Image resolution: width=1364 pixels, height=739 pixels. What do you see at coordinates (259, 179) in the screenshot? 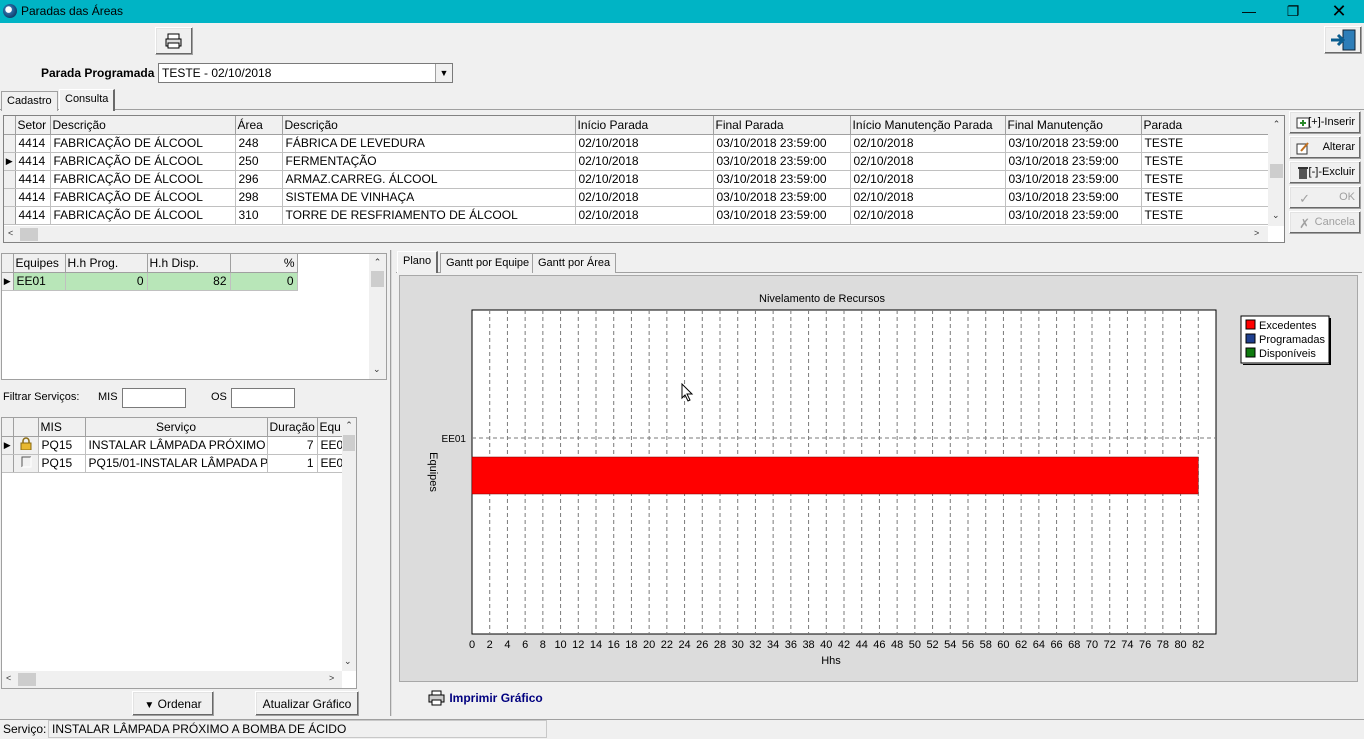
I see `cell: 296` at bounding box center [259, 179].